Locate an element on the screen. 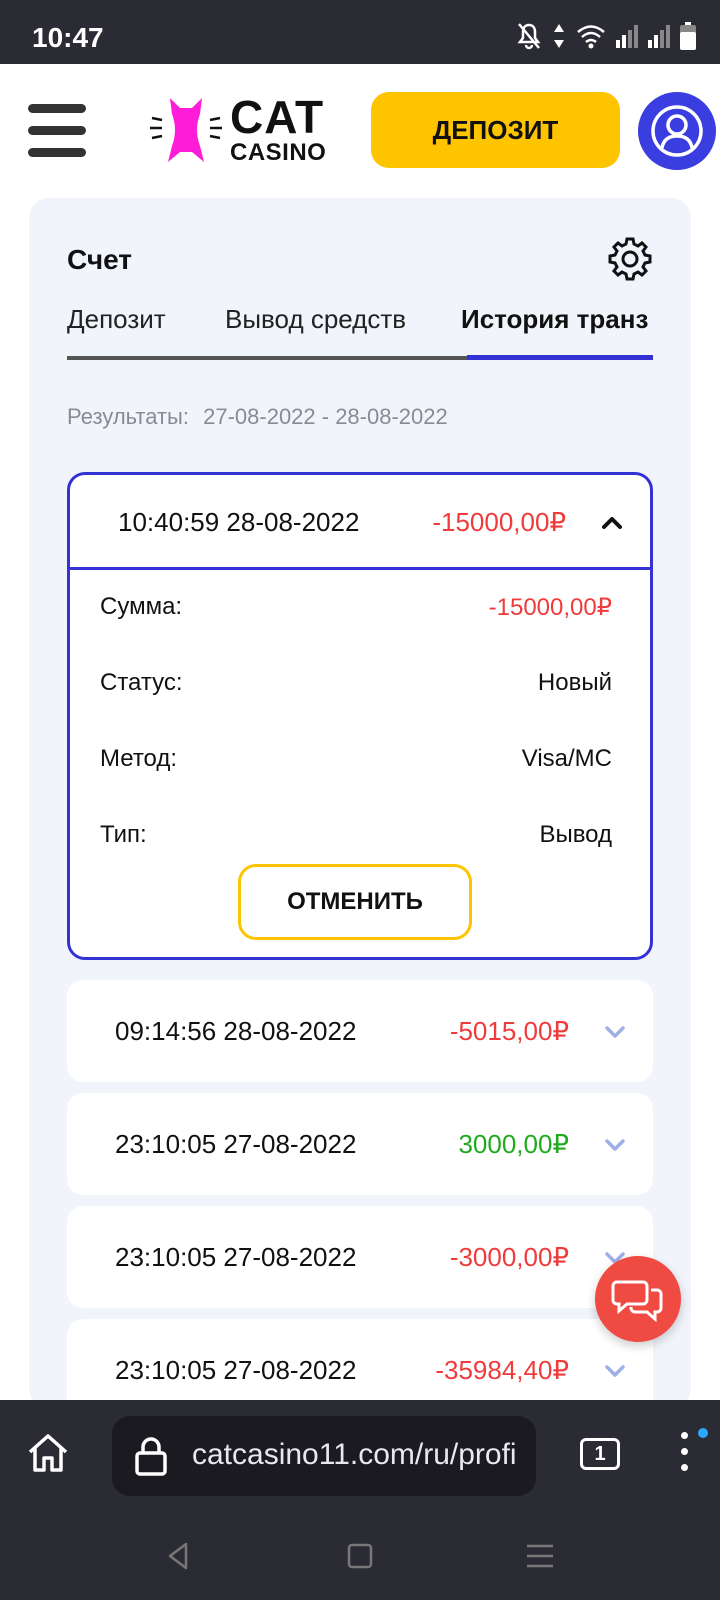  transaction-header: 10:40:59 28-08-2022 -15000,00₽ is located at coordinates (360, 522).